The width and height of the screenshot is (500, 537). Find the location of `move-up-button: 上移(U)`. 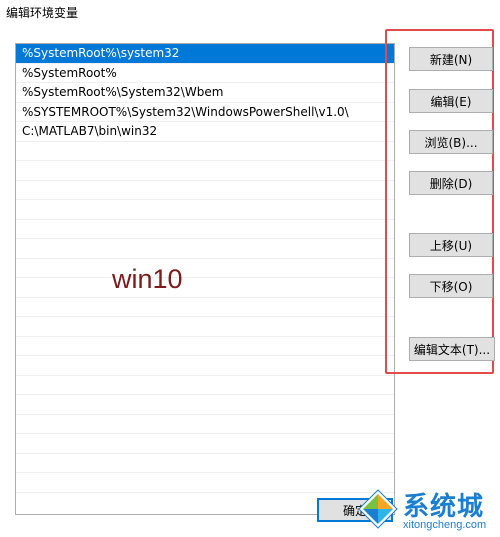

move-up-button: 上移(U) is located at coordinates (451, 245).